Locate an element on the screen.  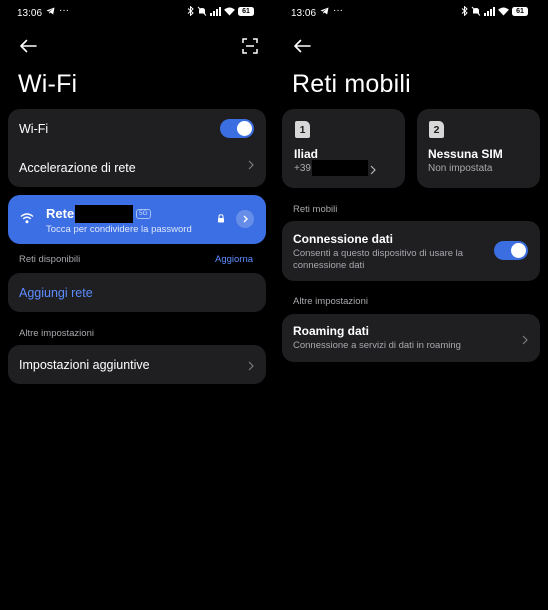
sim-1-name: Iliad is located at coordinates (306, 154).